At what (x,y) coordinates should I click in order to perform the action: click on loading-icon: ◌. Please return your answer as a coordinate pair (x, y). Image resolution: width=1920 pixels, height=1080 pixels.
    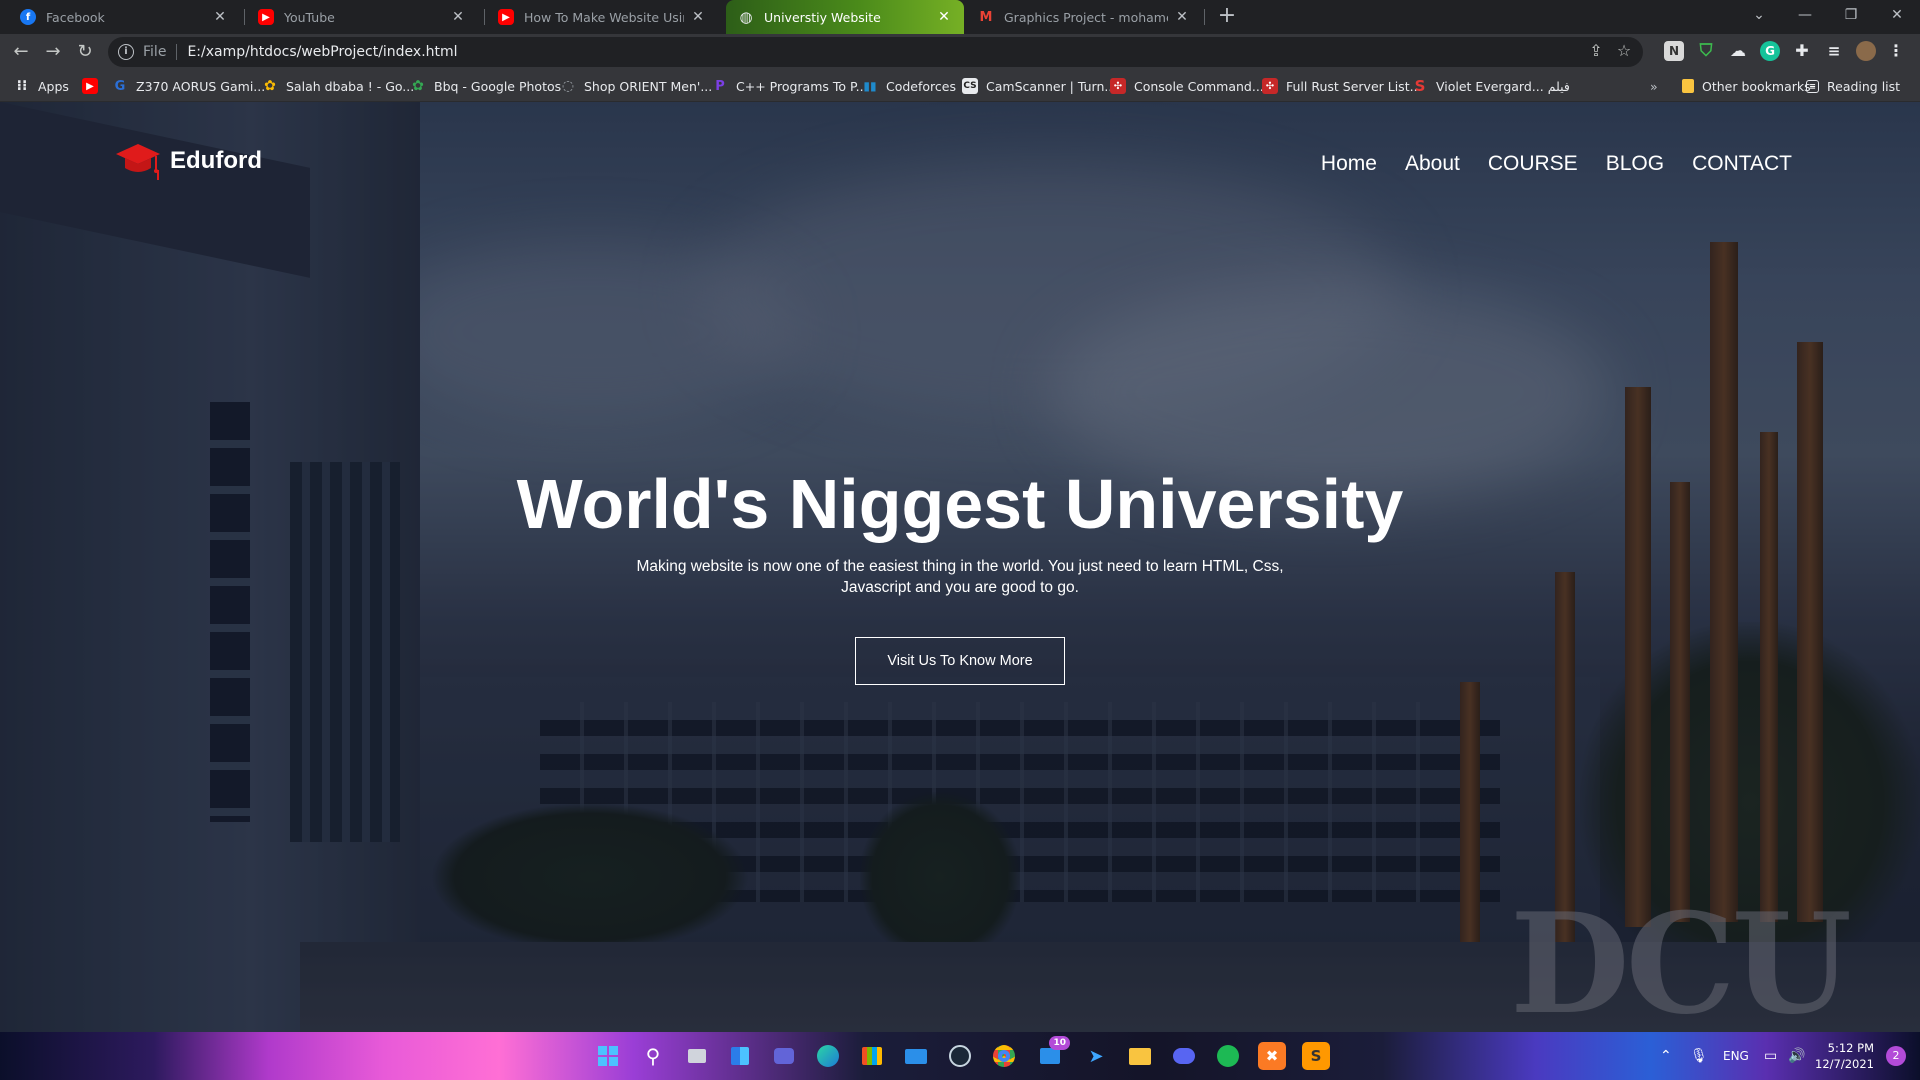
    Looking at the image, I should click on (568, 86).